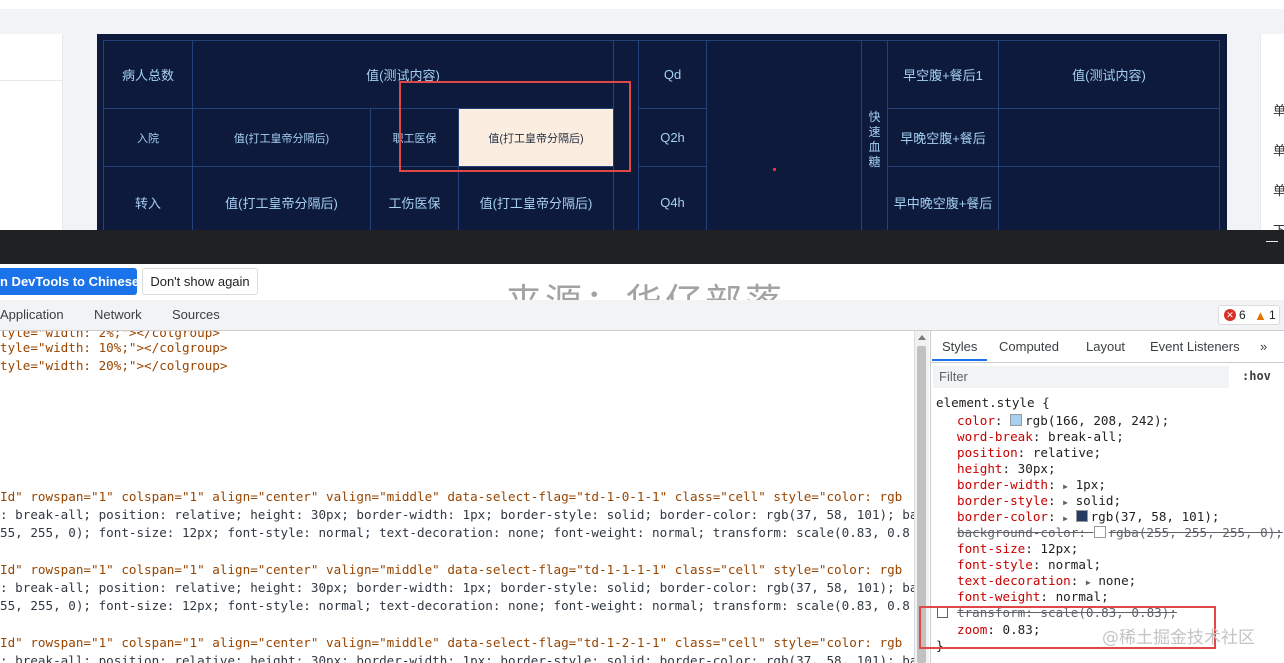 The width and height of the screenshot is (1284, 663). What do you see at coordinates (1178, 638) in the screenshot?
I see `juejin-watermark: @稀土掘金技术社区` at bounding box center [1178, 638].